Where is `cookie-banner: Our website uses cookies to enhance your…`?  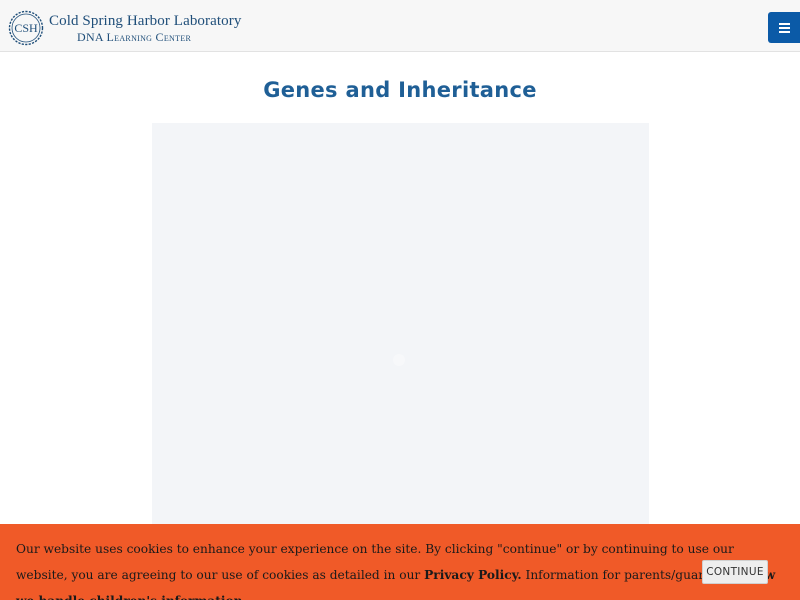 cookie-banner: Our website uses cookies to enhance your… is located at coordinates (400, 562).